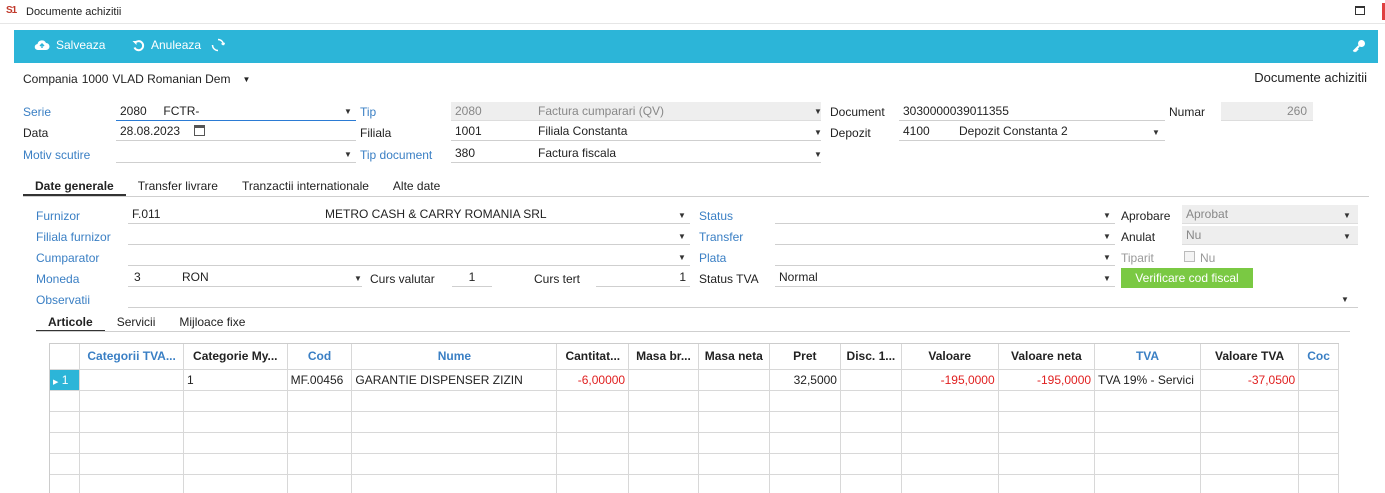 The height and width of the screenshot is (493, 1385). I want to click on motiv-scutire-field, so click(236, 153).